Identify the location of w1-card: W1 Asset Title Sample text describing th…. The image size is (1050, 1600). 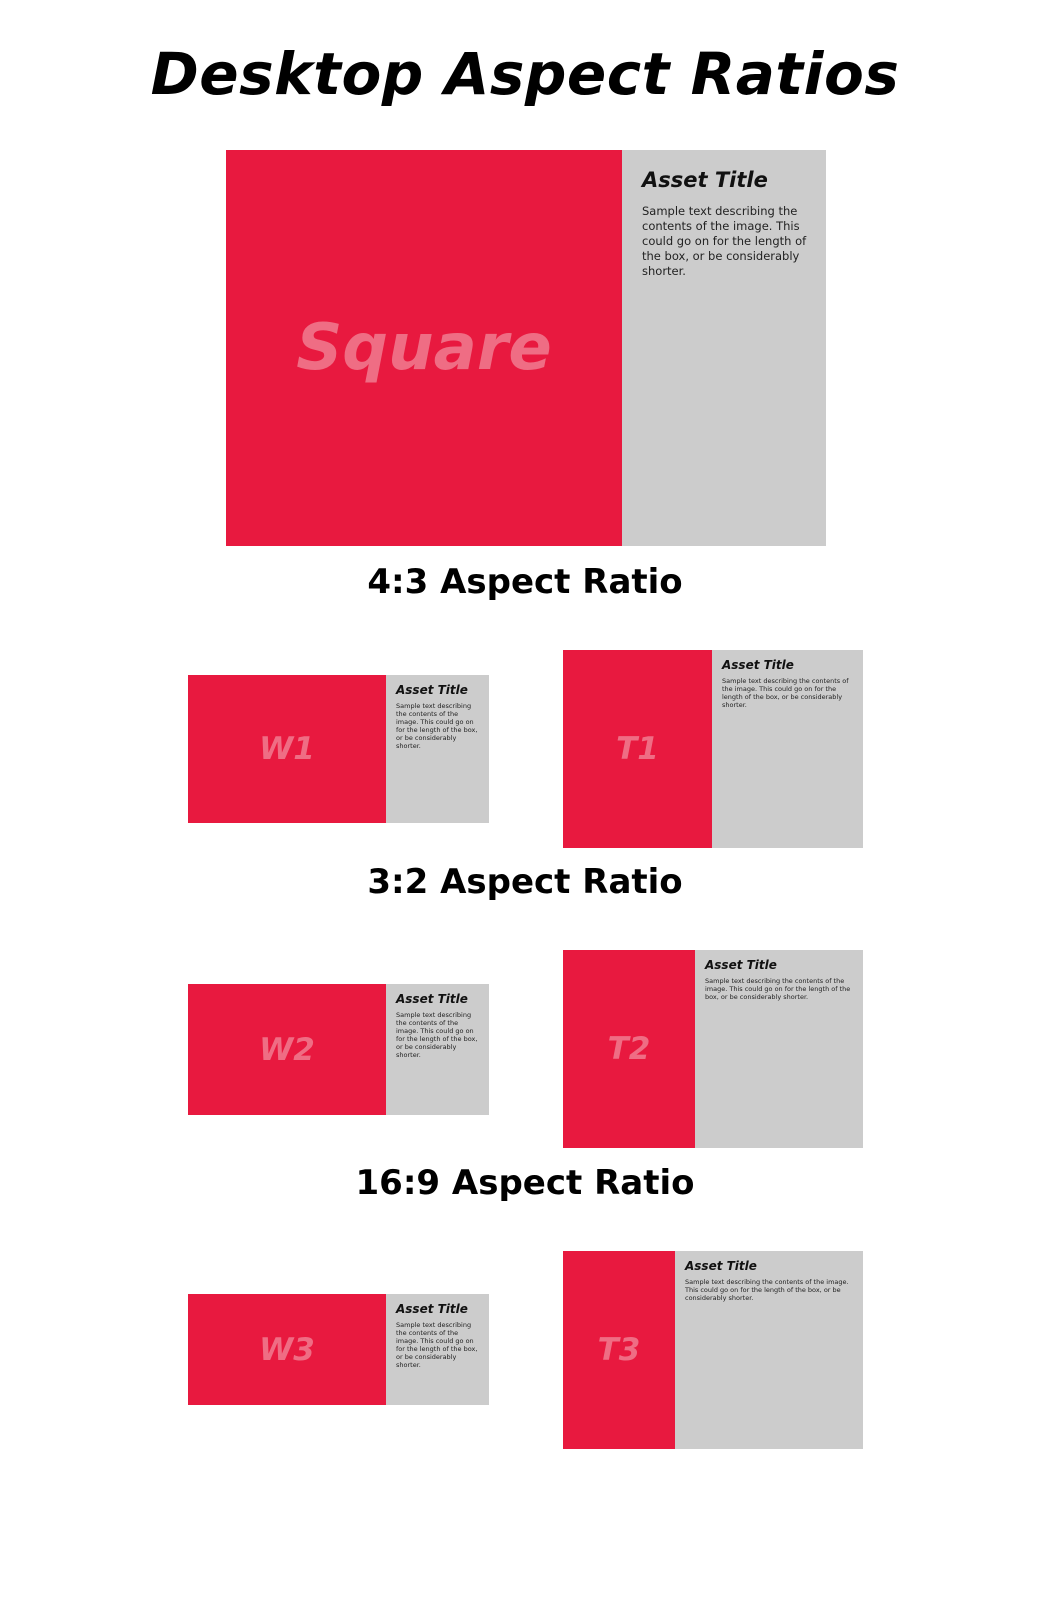
(338, 749).